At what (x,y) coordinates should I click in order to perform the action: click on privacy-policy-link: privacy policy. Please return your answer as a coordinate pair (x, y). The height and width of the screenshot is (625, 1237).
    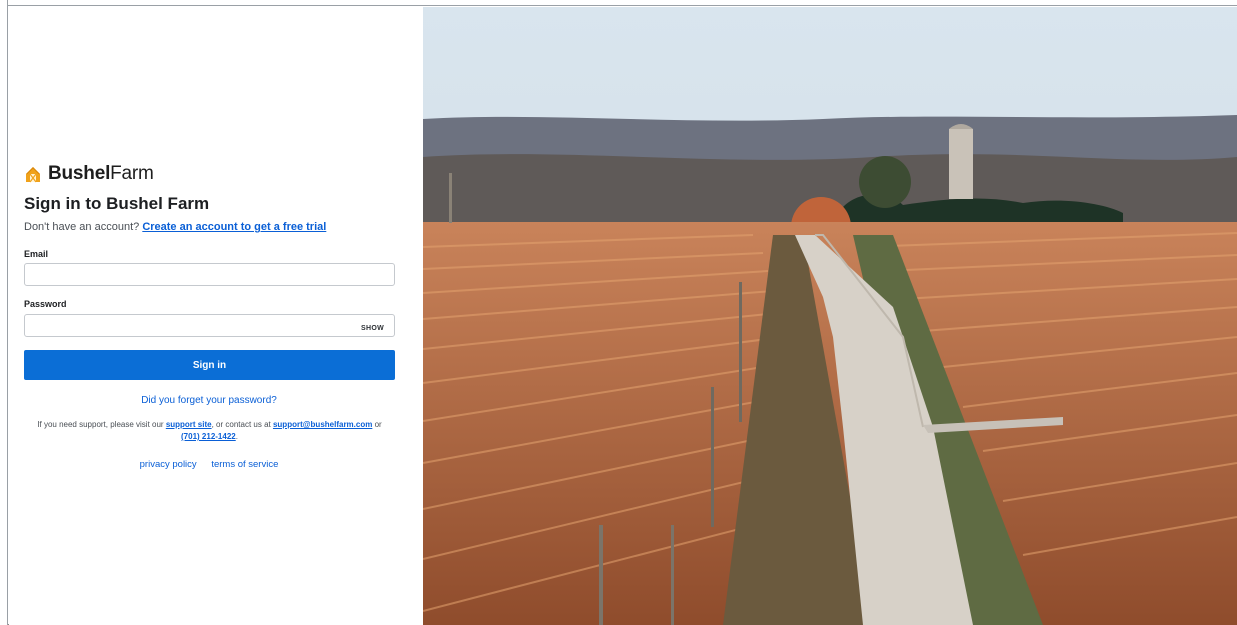
    Looking at the image, I should click on (168, 464).